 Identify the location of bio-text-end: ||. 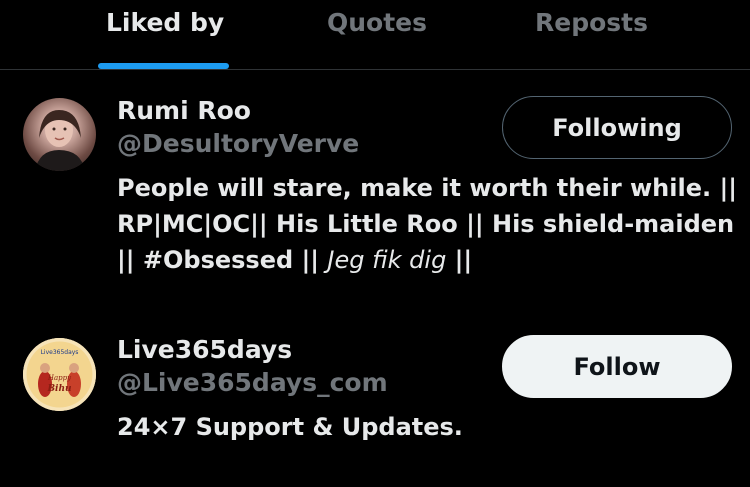
(459, 260).